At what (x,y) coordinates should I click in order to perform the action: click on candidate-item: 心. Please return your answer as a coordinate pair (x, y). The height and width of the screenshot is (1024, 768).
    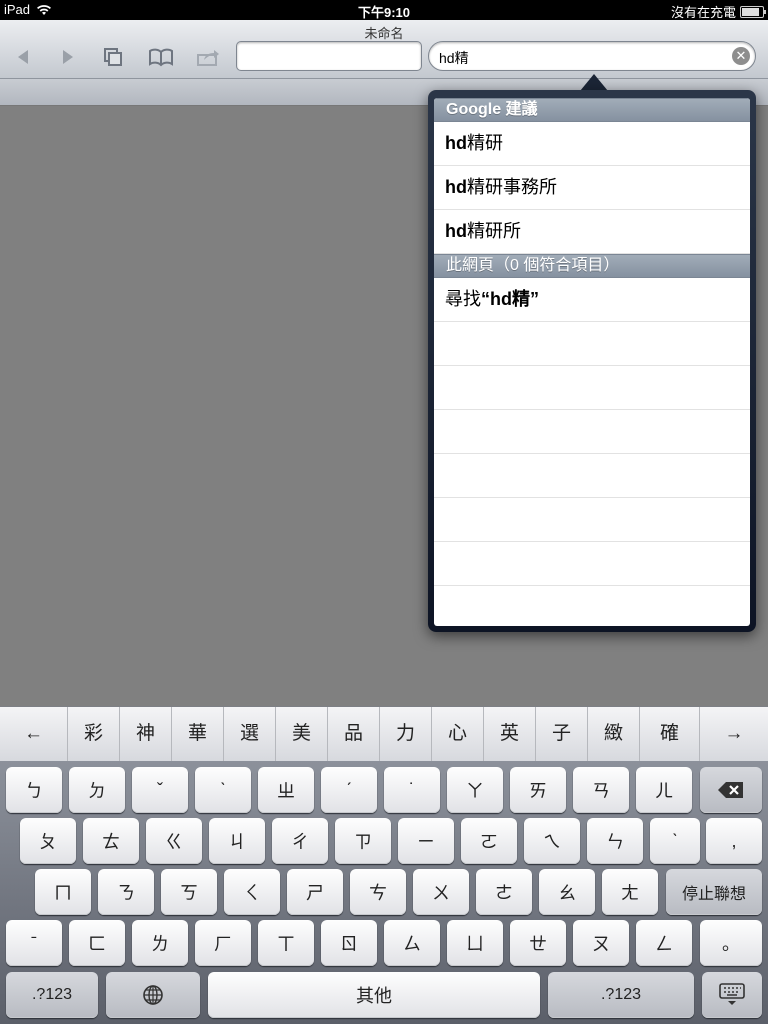
    Looking at the image, I should click on (458, 734).